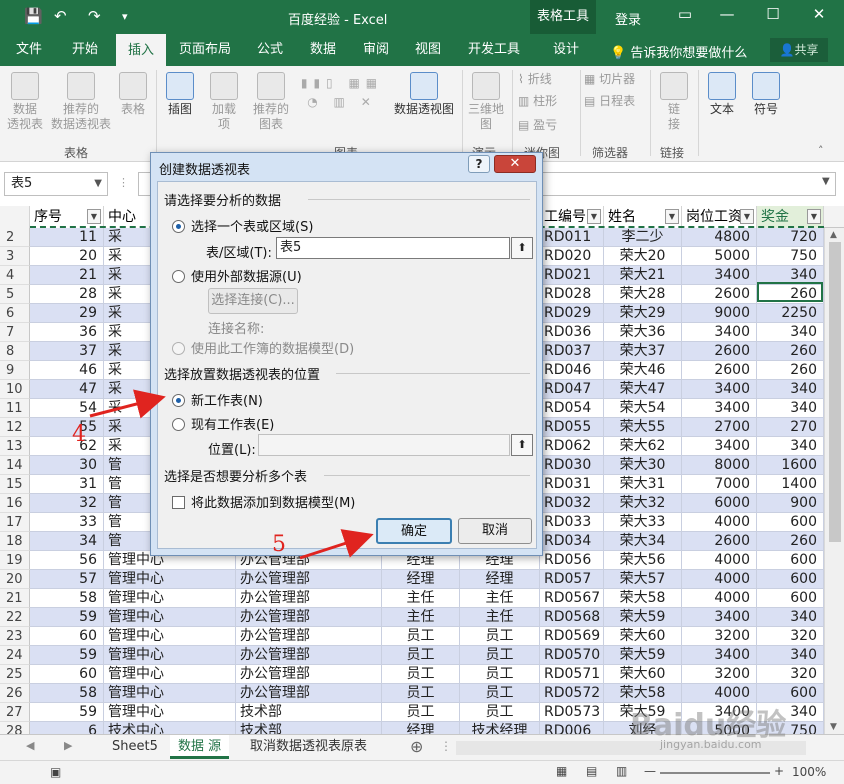 The height and width of the screenshot is (784, 844). I want to click on annotation-step-4: 4, so click(79, 434).